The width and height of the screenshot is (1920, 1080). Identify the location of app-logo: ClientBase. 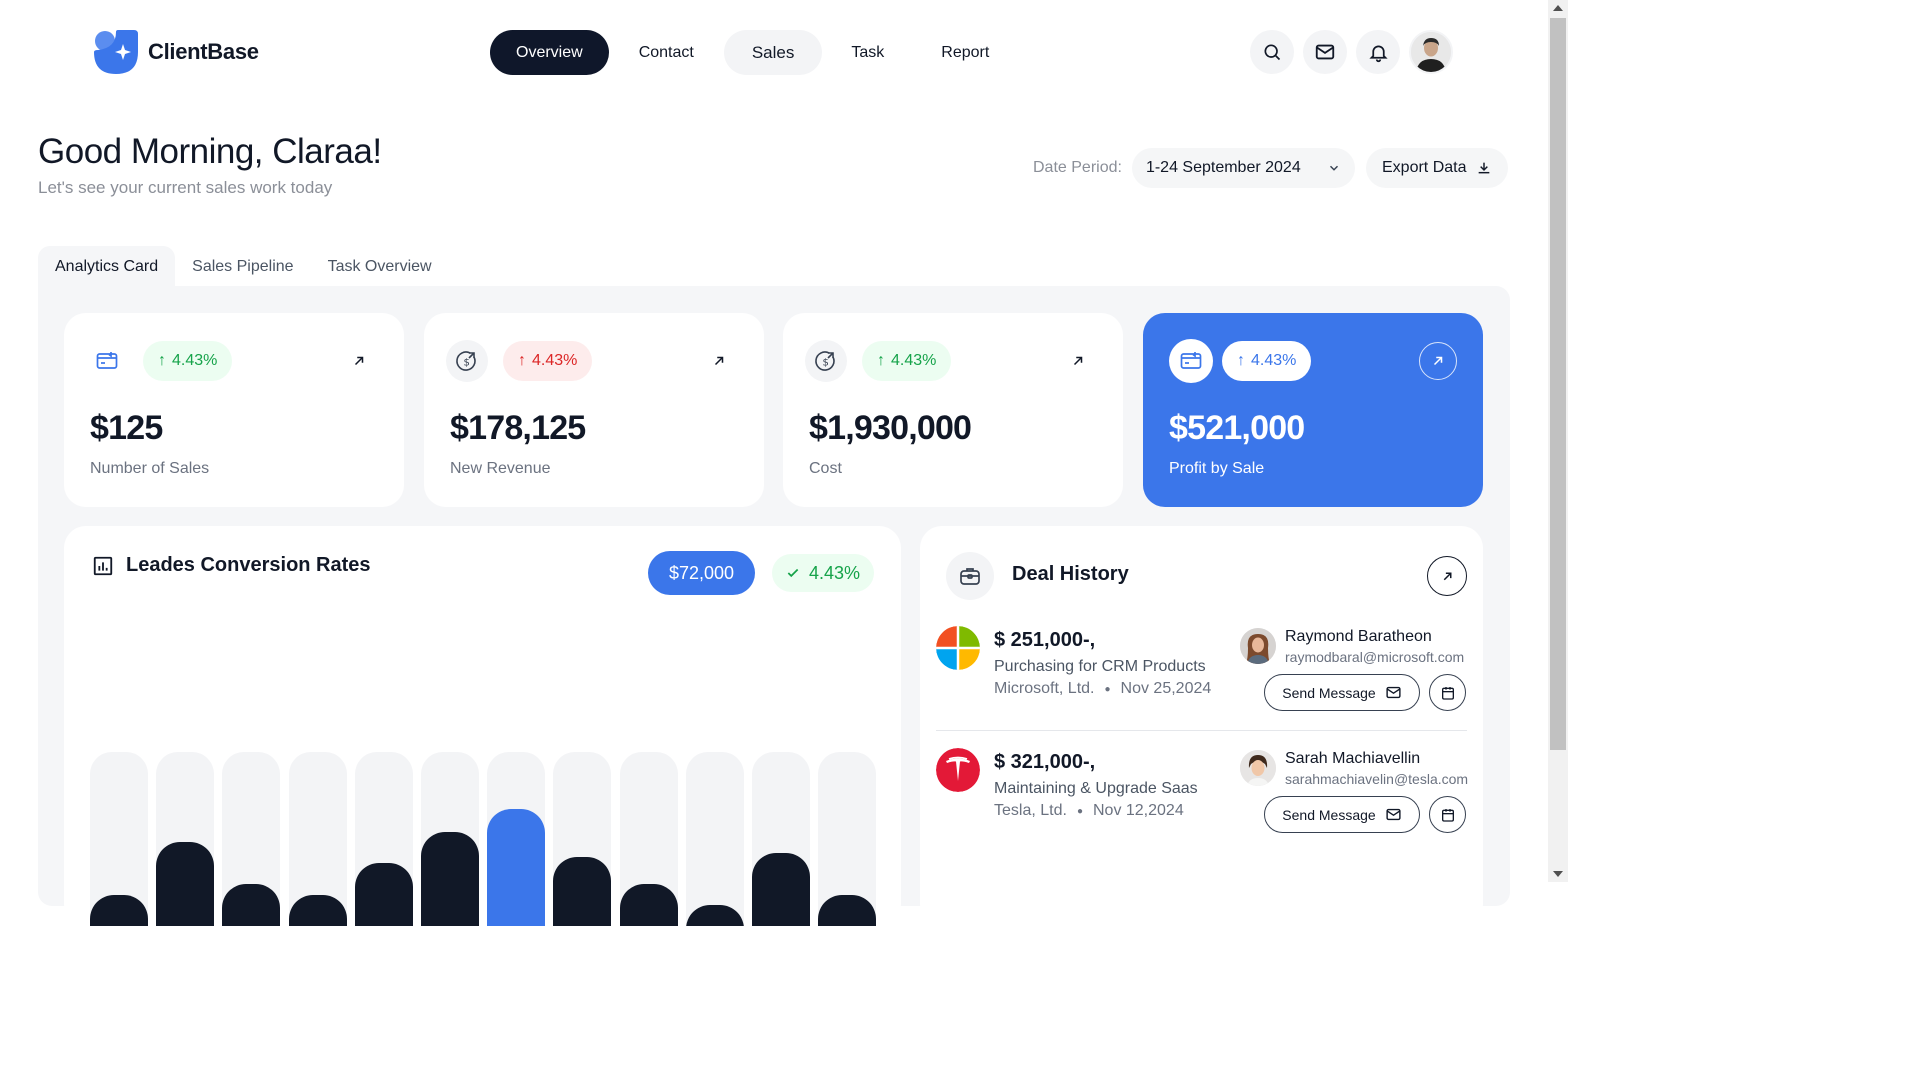
(176, 52).